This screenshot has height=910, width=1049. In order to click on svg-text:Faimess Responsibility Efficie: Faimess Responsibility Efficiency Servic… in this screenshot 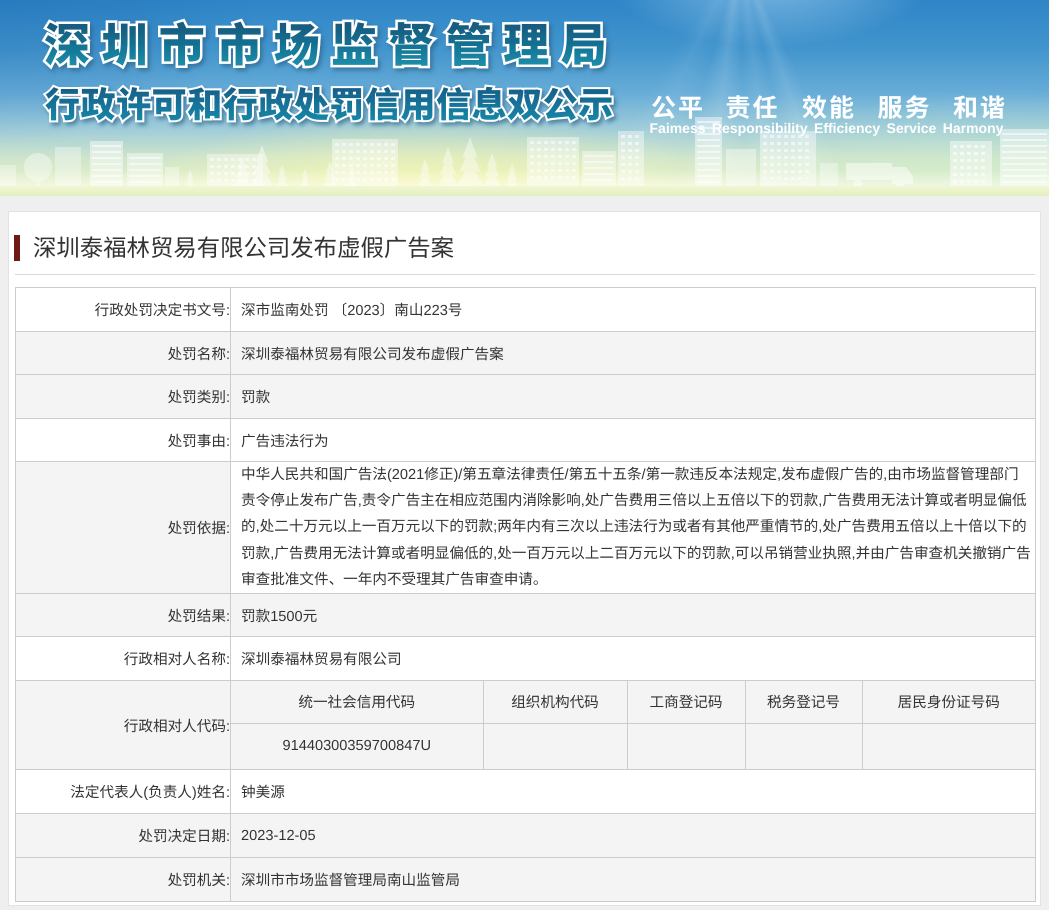, I will do `click(827, 128)`.